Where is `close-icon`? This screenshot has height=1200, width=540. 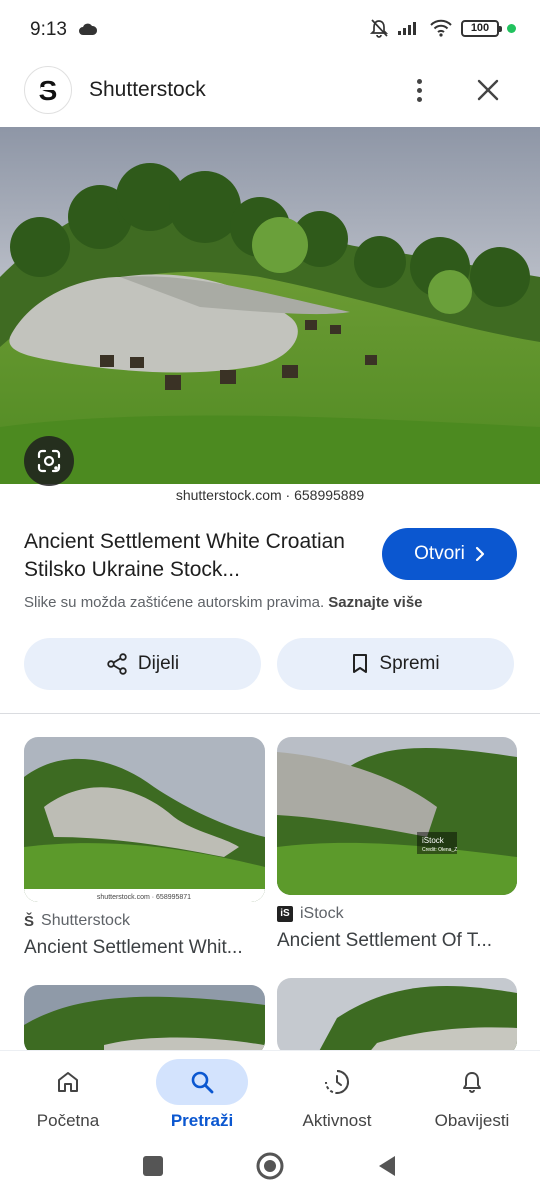
close-icon is located at coordinates (488, 90).